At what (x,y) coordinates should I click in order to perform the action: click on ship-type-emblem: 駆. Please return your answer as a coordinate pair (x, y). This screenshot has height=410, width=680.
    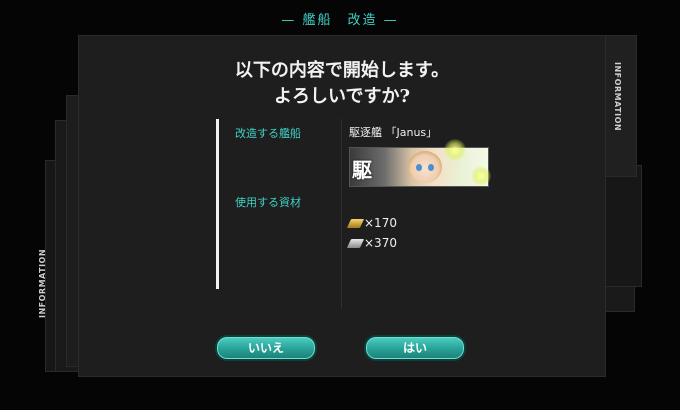
    Looking at the image, I should click on (362, 170).